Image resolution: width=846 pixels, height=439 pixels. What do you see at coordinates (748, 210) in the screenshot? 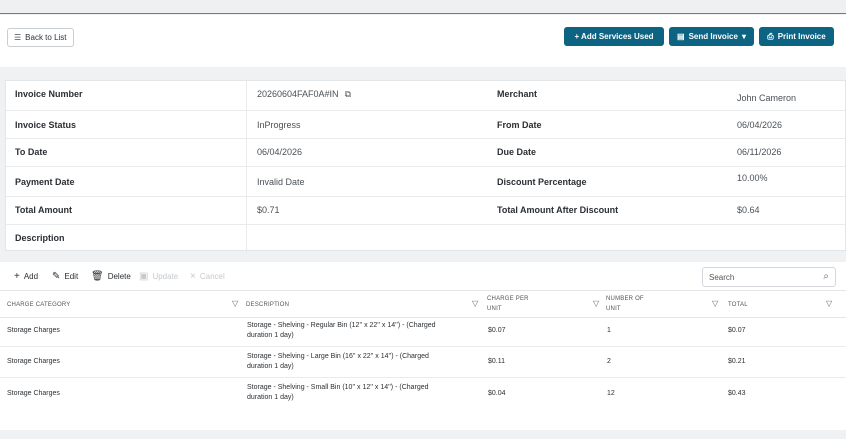
I see `total-after-discount-value: $0.64` at bounding box center [748, 210].